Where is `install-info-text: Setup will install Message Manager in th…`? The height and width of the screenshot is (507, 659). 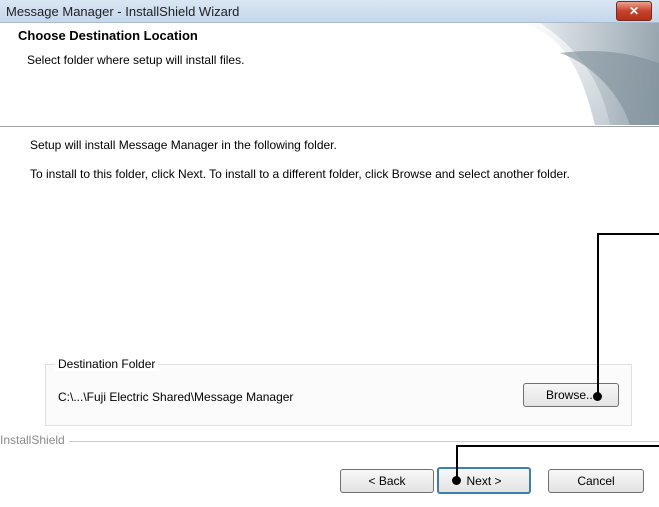
install-info-text: Setup will install Message Manager in th… is located at coordinates (183, 145).